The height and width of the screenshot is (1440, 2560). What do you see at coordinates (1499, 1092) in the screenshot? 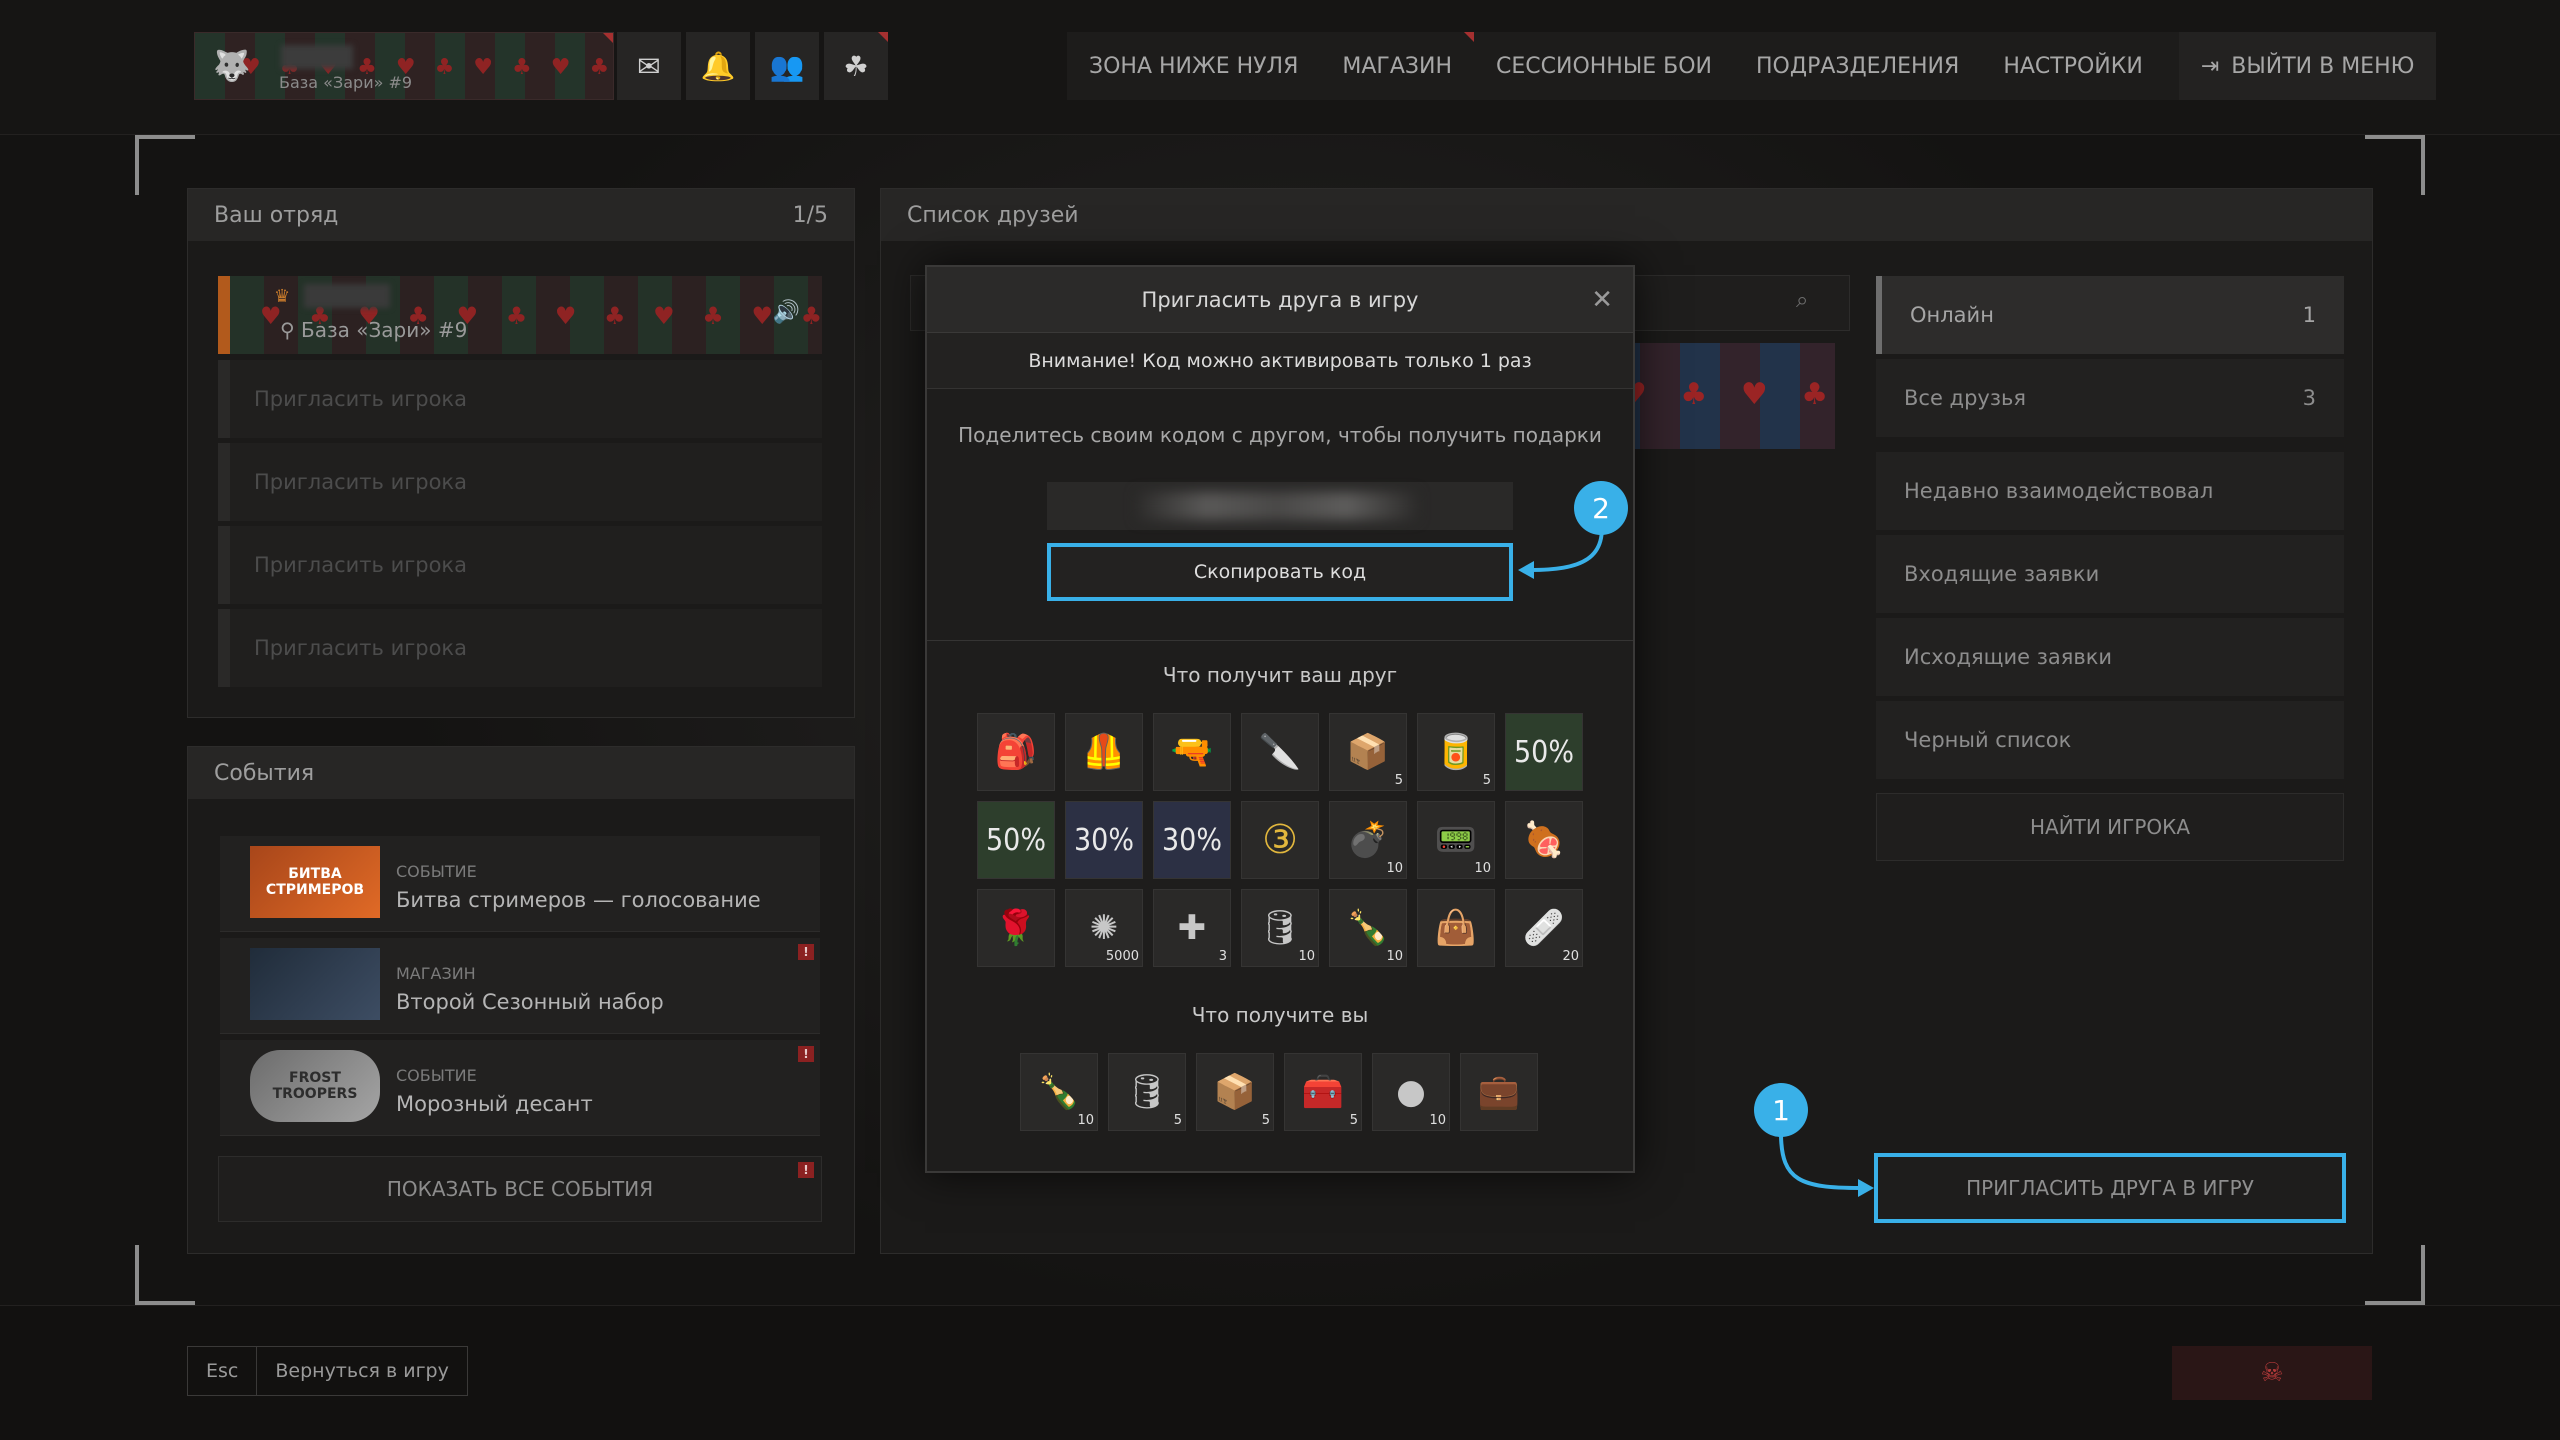
I see `med-bag-icon: 💼` at bounding box center [1499, 1092].